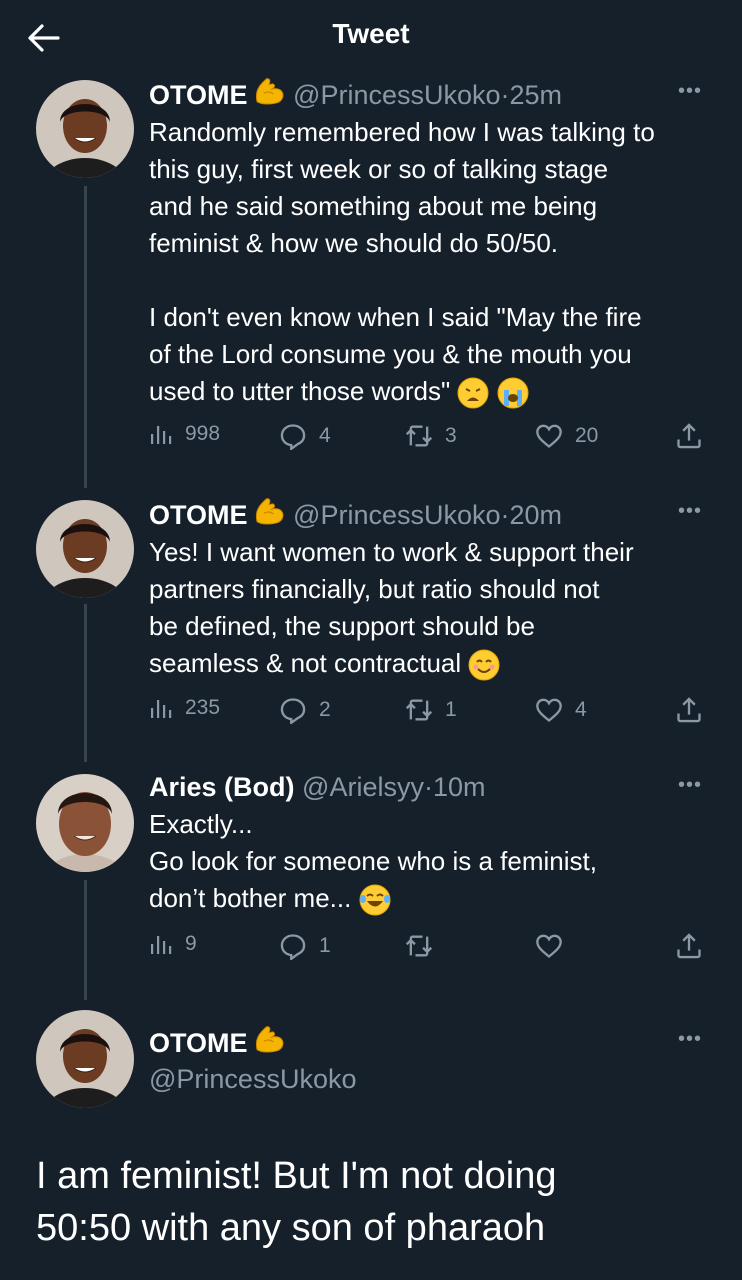  Describe the element at coordinates (459, 787) in the screenshot. I see `timestamp: 10m` at that location.